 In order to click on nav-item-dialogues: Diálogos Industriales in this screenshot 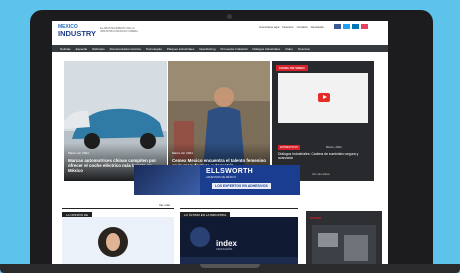, I will do `click(266, 49)`.